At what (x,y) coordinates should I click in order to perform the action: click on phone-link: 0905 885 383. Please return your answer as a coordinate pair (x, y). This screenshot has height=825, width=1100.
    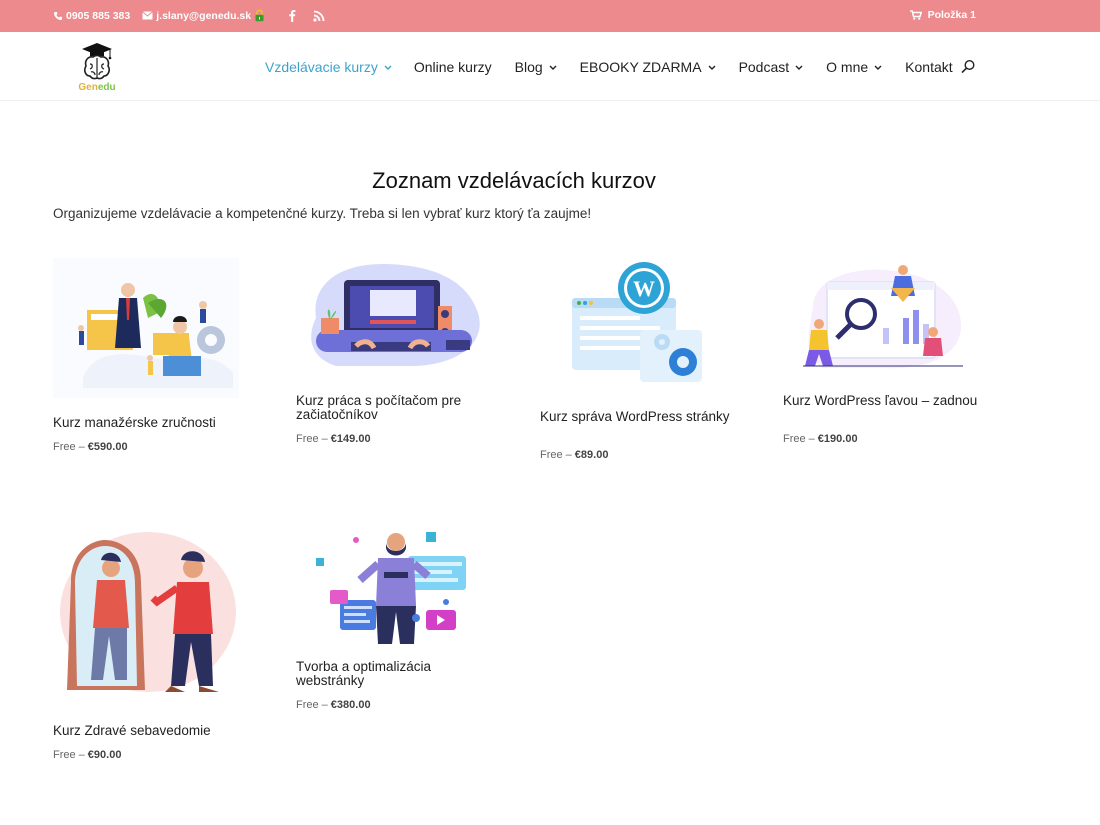
    Looking at the image, I should click on (91, 16).